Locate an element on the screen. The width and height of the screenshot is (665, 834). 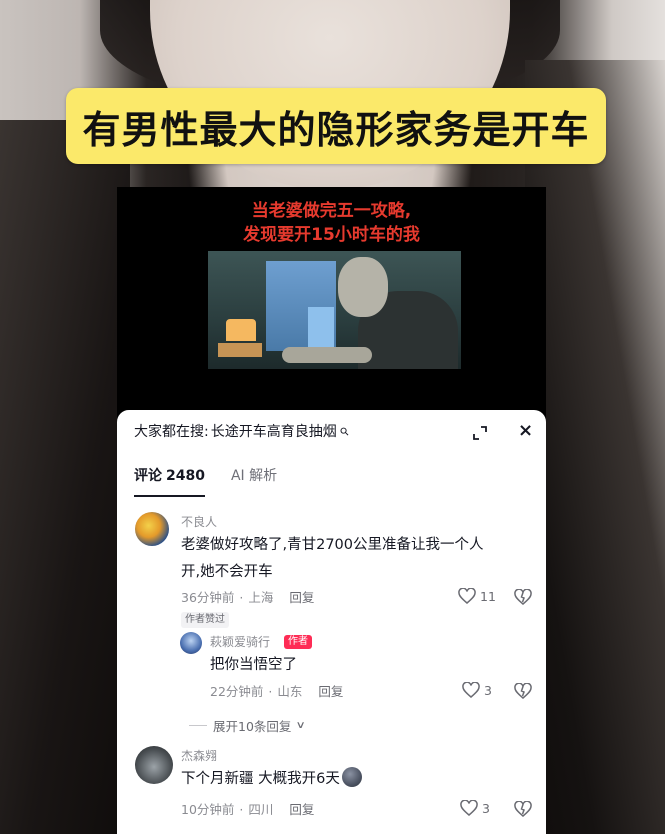
man-hand is located at coordinates (327, 355).